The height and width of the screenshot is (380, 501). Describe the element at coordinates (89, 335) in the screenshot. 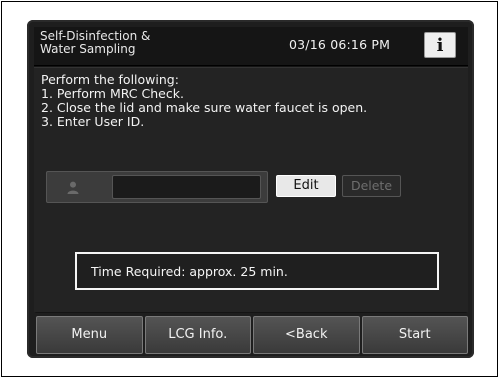

I see `menu-button: Menu` at that location.